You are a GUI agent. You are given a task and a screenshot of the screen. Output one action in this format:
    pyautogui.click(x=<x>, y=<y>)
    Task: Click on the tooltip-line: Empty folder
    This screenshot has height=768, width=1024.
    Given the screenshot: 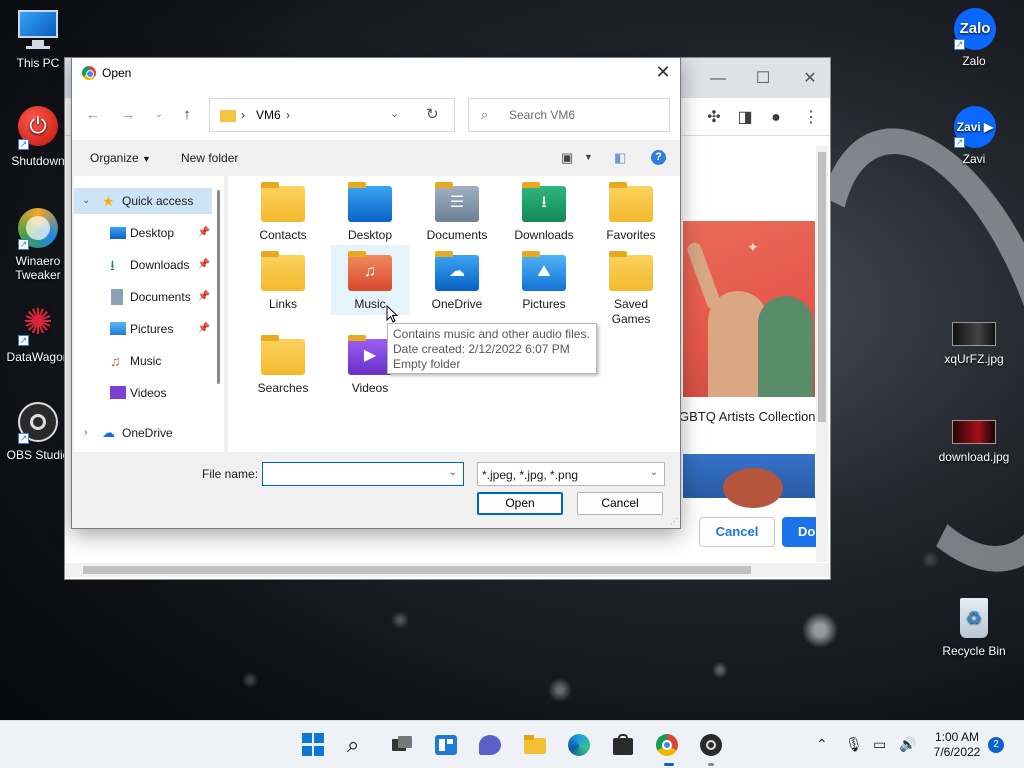 What is the action you would take?
    pyautogui.click(x=427, y=364)
    